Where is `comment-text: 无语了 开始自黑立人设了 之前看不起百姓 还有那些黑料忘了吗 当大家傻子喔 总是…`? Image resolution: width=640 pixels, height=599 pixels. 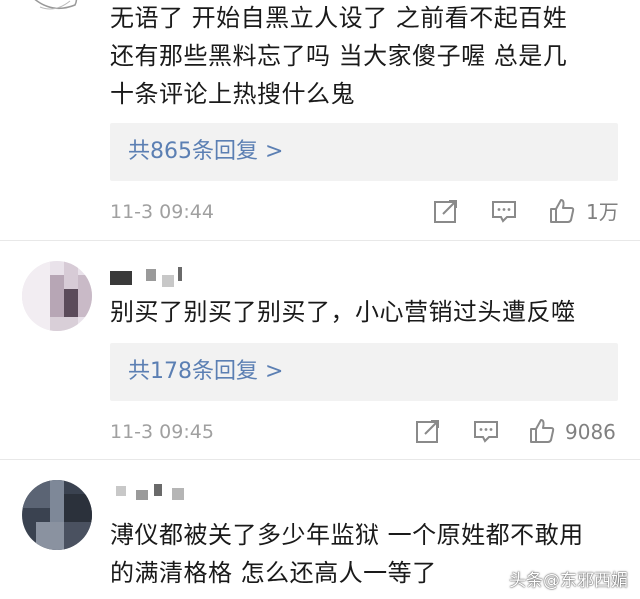 comment-text: 无语了 开始自黑立人设了 之前看不起百姓 还有那些黑料忘了吗 当大家傻子喔 总是… is located at coordinates (339, 56).